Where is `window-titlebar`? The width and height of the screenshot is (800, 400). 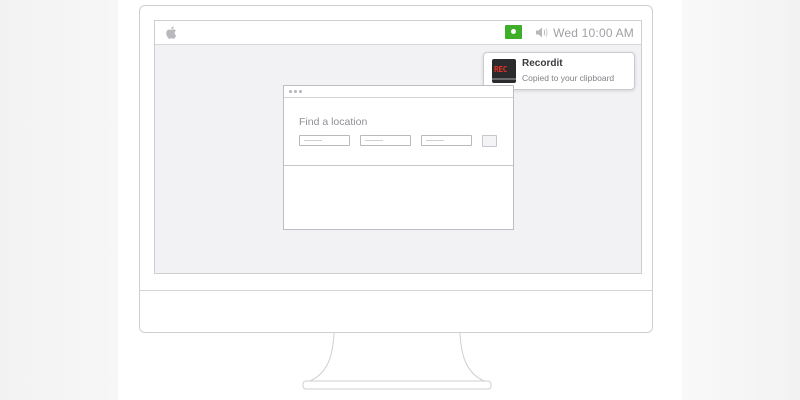 window-titlebar is located at coordinates (398, 92).